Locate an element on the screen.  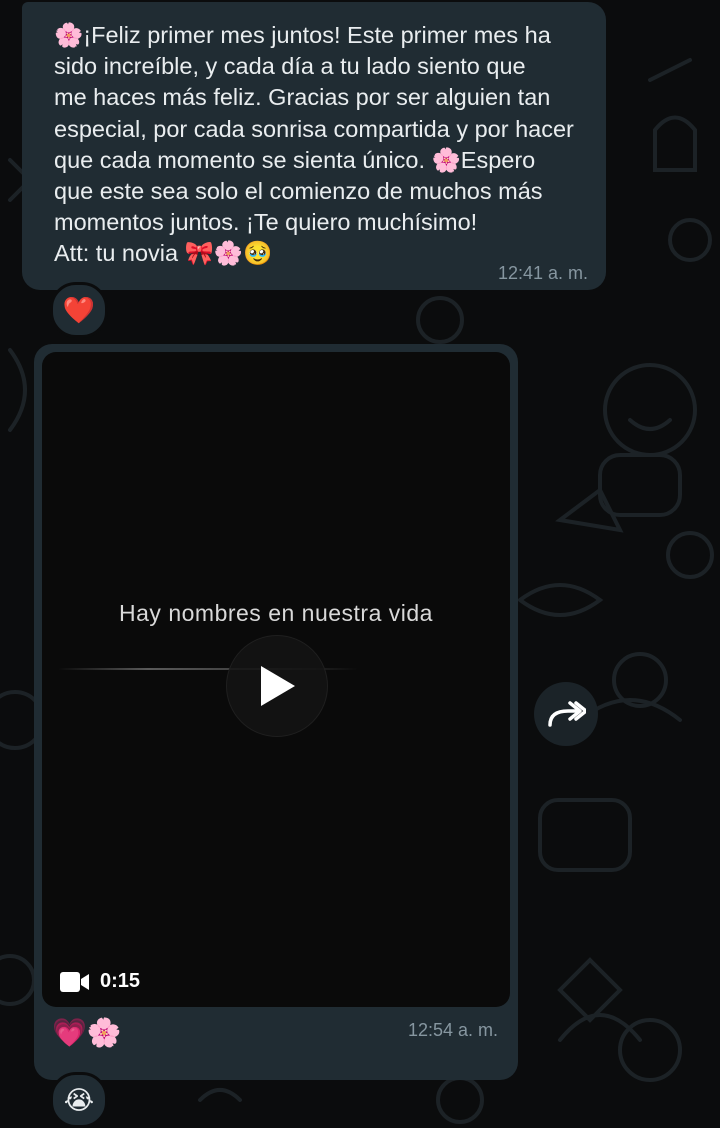
message-emojis: 💗🌸 is located at coordinates (87, 1032).